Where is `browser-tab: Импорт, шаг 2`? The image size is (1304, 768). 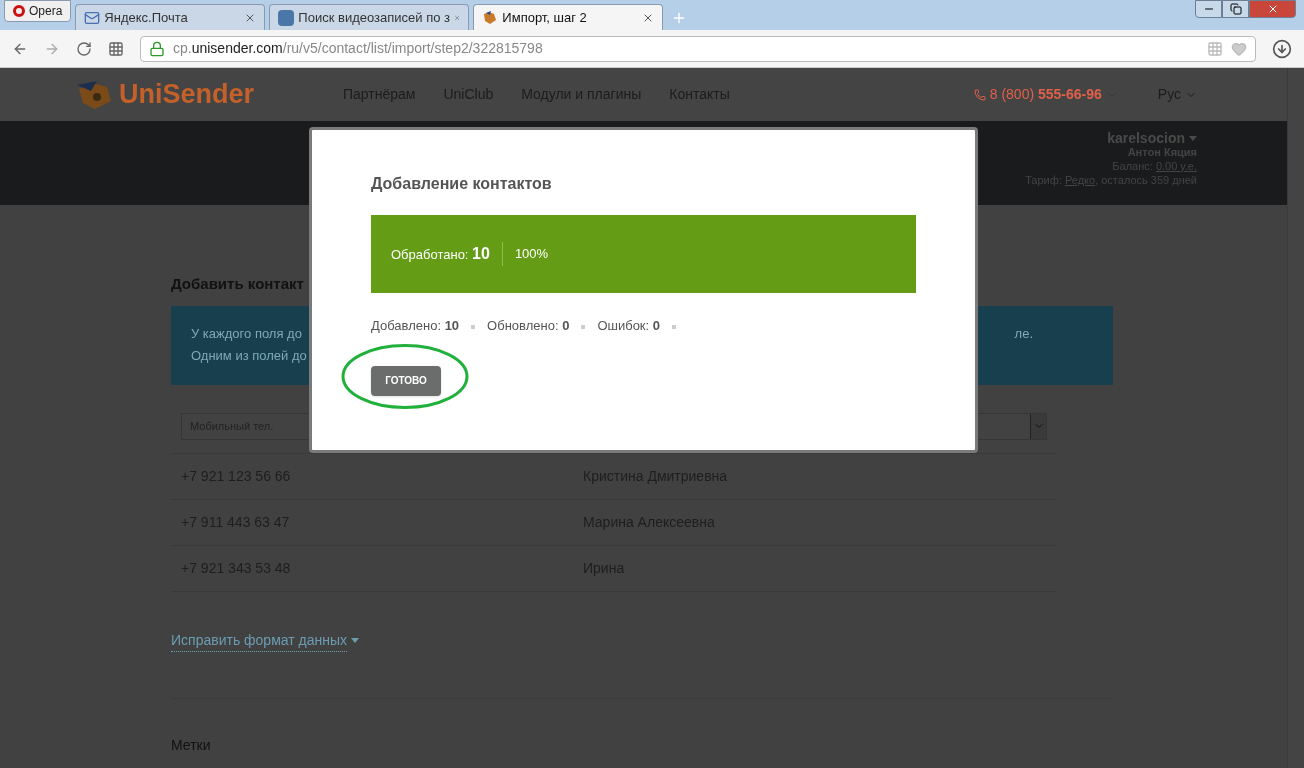 browser-tab: Импорт, шаг 2 is located at coordinates (568, 17).